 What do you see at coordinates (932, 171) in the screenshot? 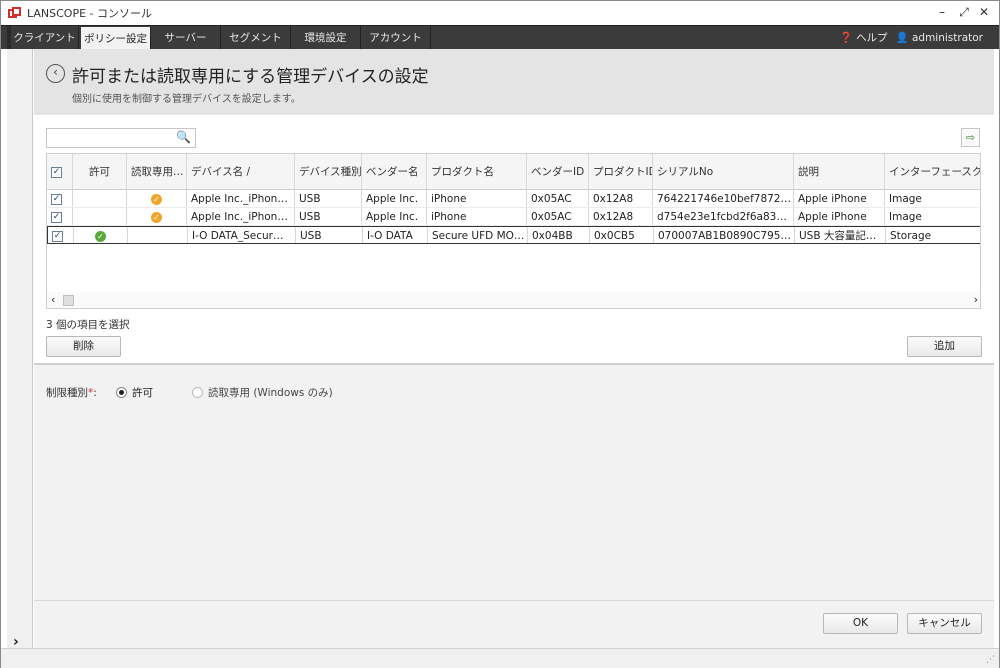
I see `col-interface-class: インターフェースクラス` at bounding box center [932, 171].